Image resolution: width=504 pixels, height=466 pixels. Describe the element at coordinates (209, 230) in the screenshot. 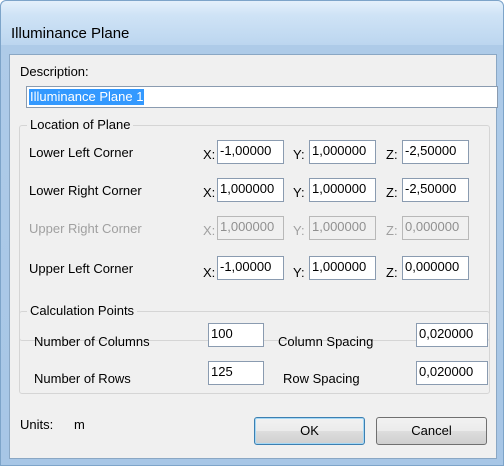

I see `upper-right-x-axis-label: X:` at that location.